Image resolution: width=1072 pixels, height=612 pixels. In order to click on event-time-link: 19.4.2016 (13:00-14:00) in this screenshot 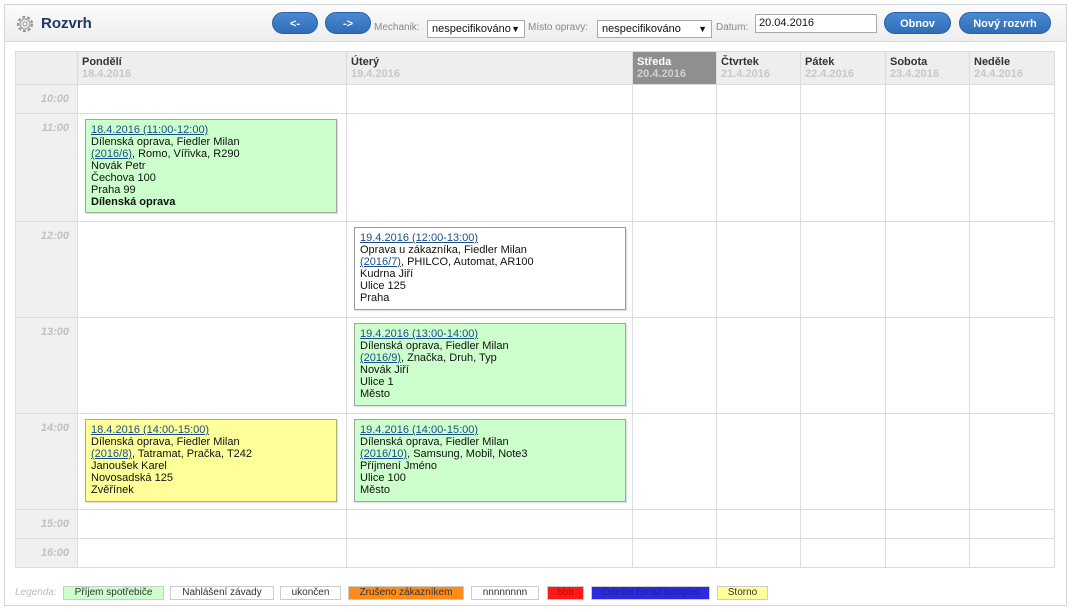, I will do `click(419, 334)`.